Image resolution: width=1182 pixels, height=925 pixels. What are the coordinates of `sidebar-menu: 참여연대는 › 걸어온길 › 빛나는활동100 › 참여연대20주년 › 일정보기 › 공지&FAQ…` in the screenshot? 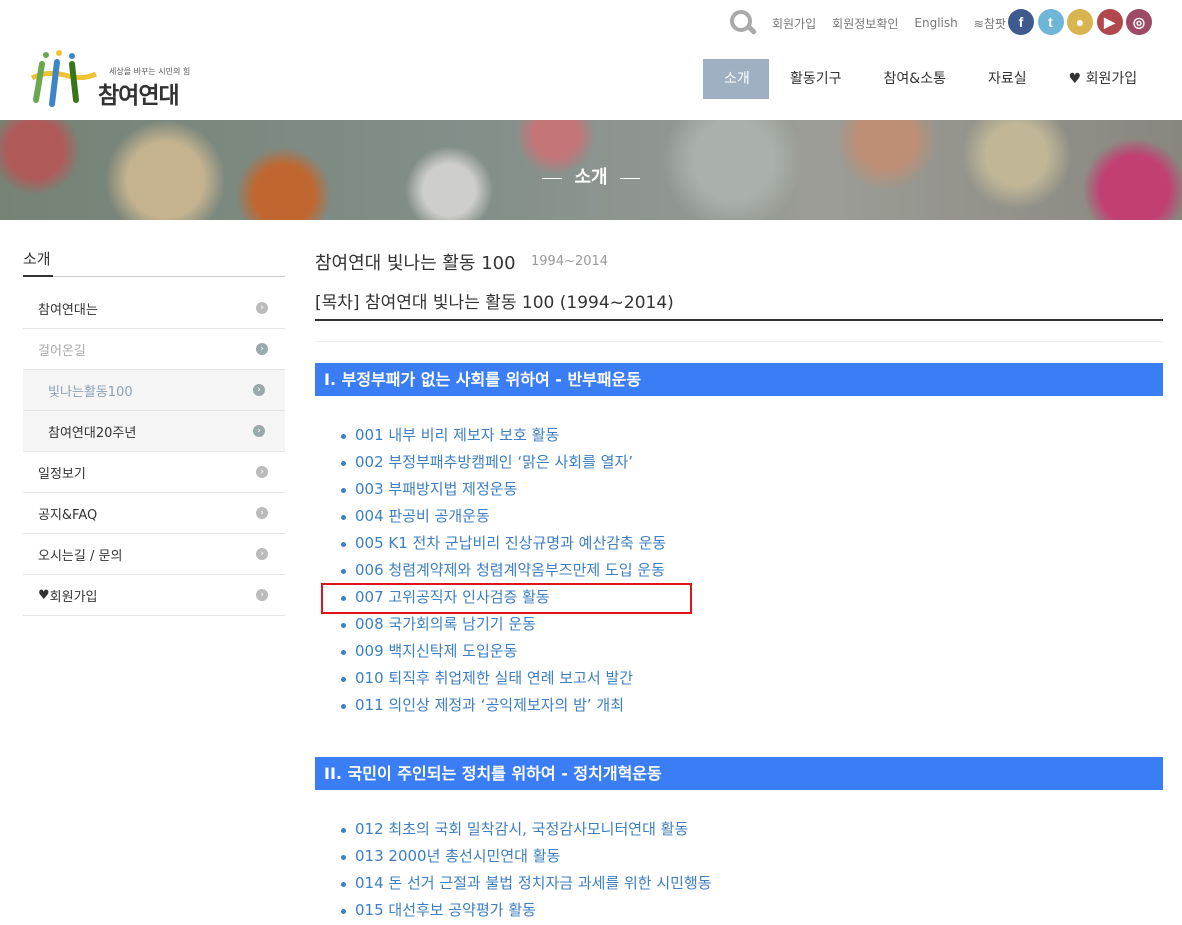 It's located at (154, 452).